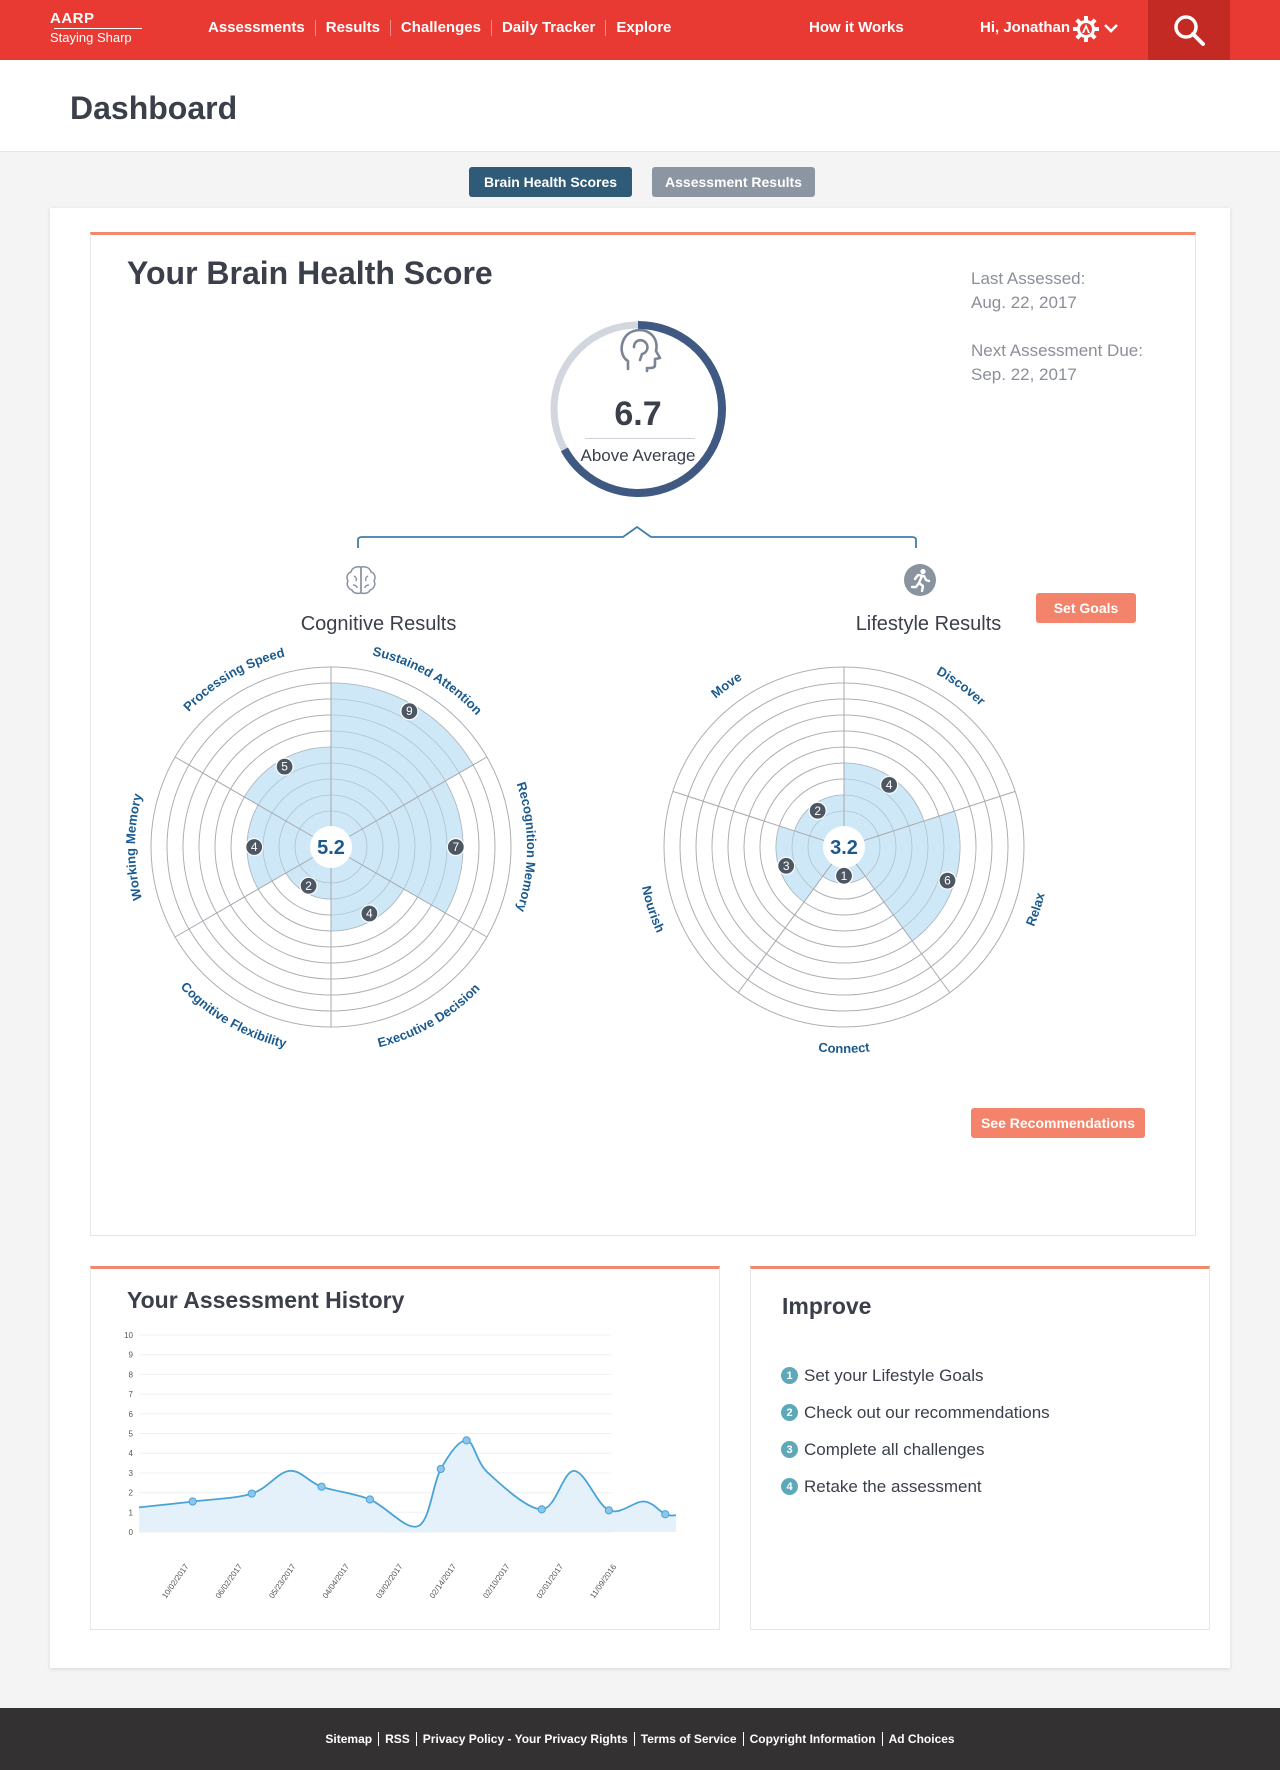 The image size is (1280, 1770). What do you see at coordinates (496, 1581) in the screenshot?
I see `x-tick-label: 02/10/2017` at bounding box center [496, 1581].